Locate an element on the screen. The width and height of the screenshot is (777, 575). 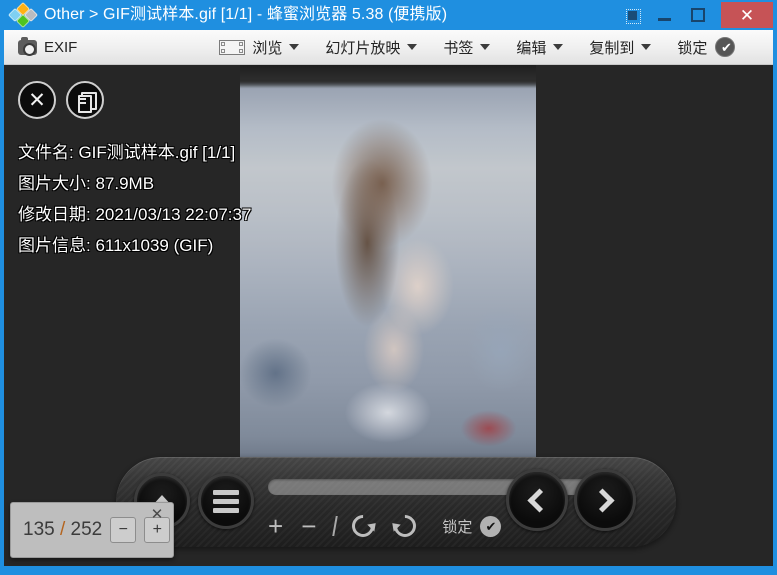
previous-image-button is located at coordinates (537, 500).